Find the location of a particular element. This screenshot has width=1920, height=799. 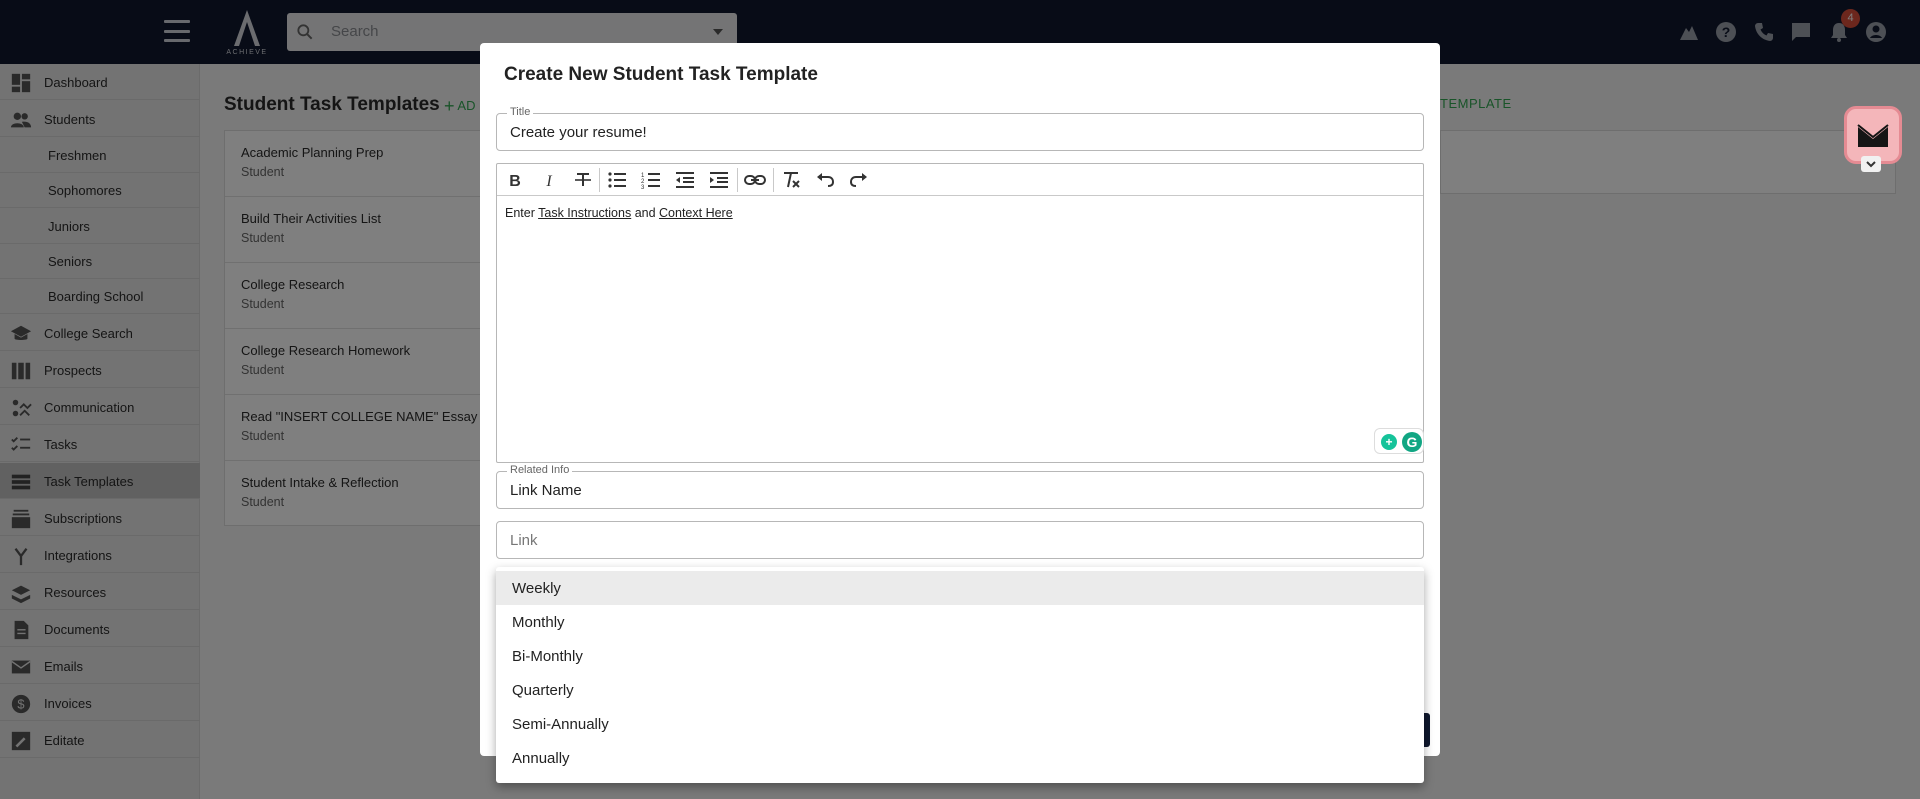

bullet-list-icon is located at coordinates (617, 180).